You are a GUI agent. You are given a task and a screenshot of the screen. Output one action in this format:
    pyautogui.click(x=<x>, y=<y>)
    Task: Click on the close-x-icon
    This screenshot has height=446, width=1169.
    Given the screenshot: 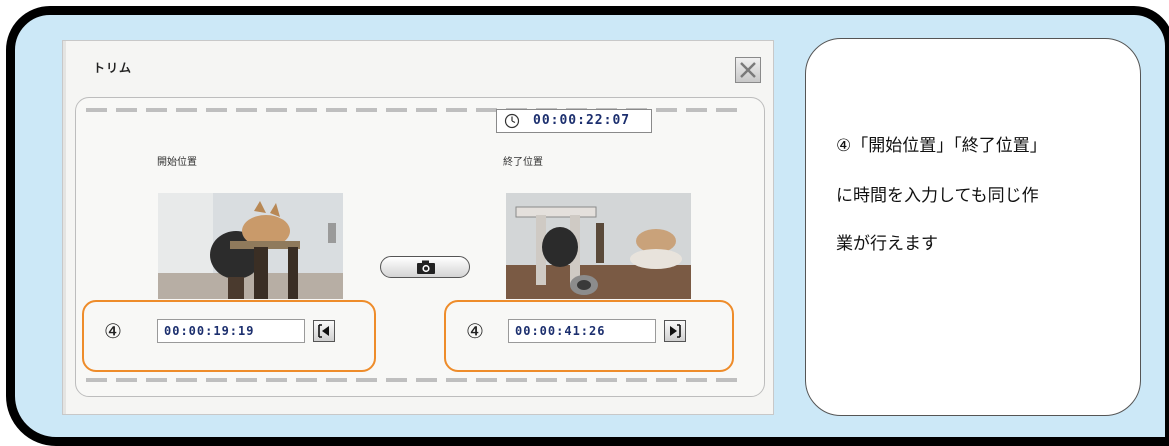 What is the action you would take?
    pyautogui.click(x=748, y=70)
    